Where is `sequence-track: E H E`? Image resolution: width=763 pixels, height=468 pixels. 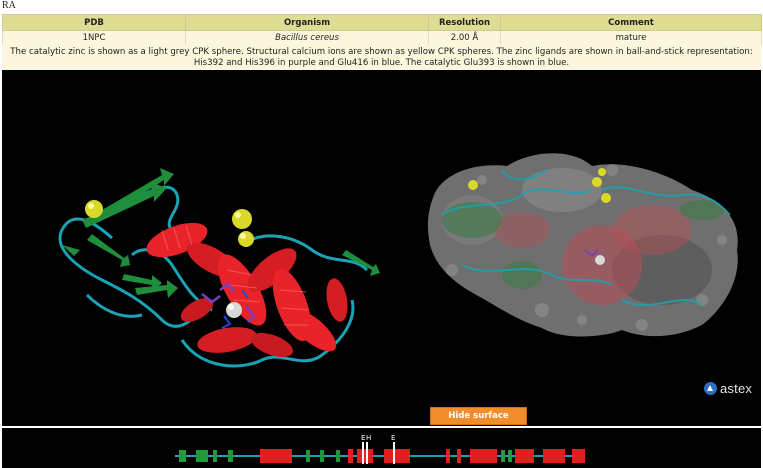 sequence-track: E H E is located at coordinates (380, 449).